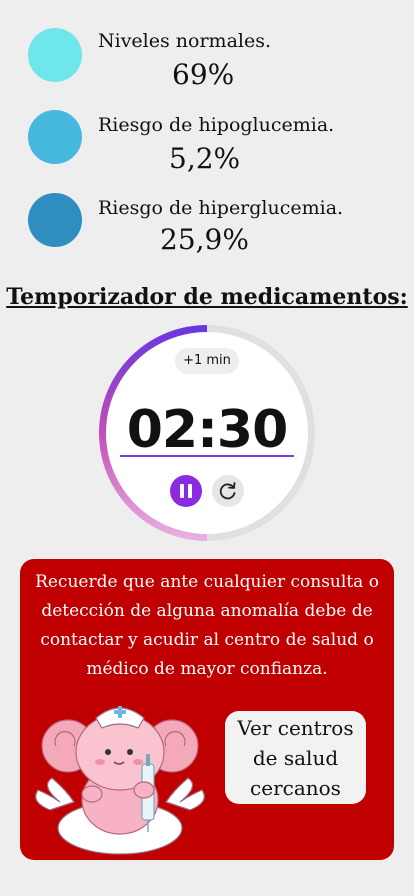  What do you see at coordinates (221, 208) in the screenshot?
I see `stat-label: Riesgo de hiperglucemia.` at bounding box center [221, 208].